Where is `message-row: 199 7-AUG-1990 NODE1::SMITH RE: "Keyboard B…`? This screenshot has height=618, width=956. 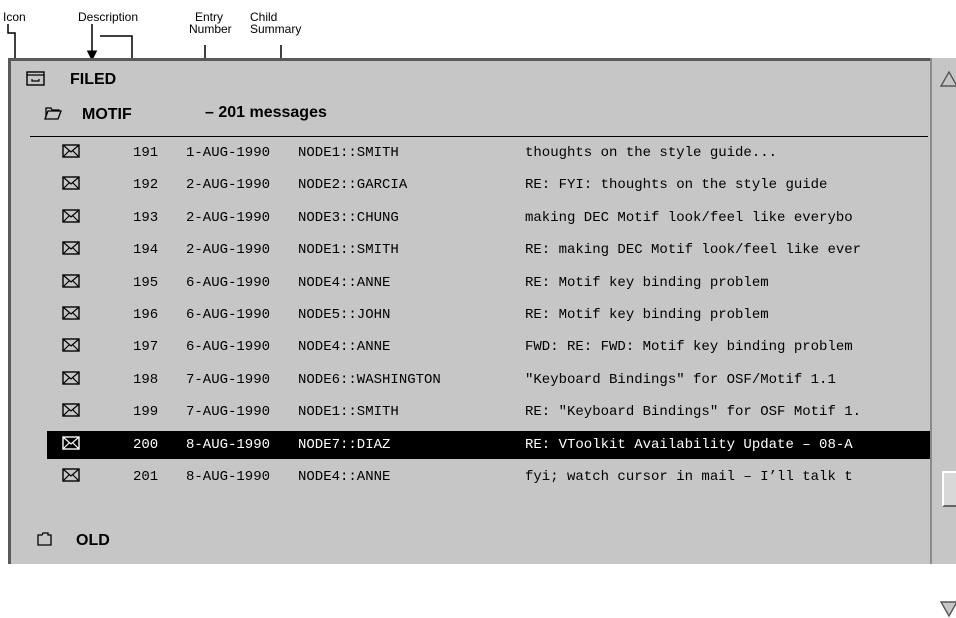 message-row: 199 7-AUG-1990 NODE1::SMITH RE: "Keyboard B… is located at coordinates (489, 412).